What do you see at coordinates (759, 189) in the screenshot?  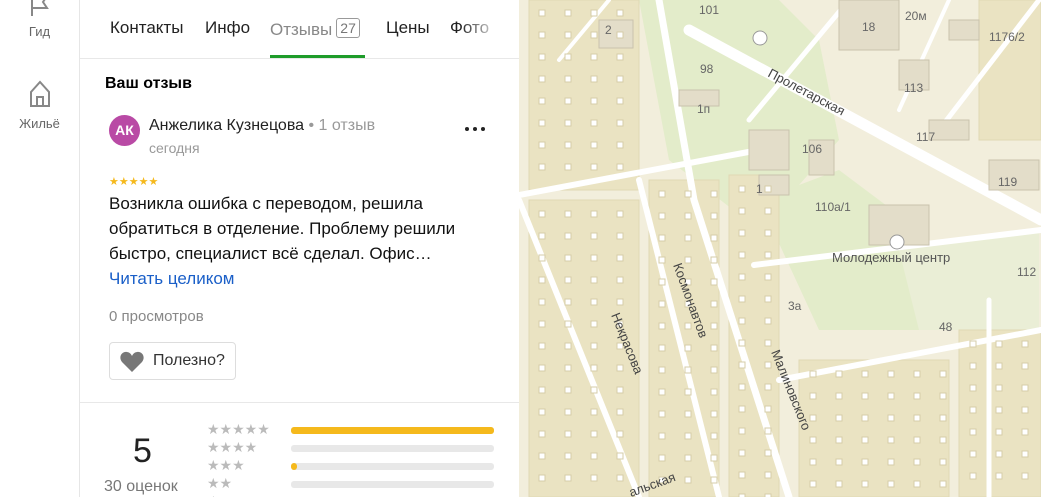 I see `map-label-1: 1` at bounding box center [759, 189].